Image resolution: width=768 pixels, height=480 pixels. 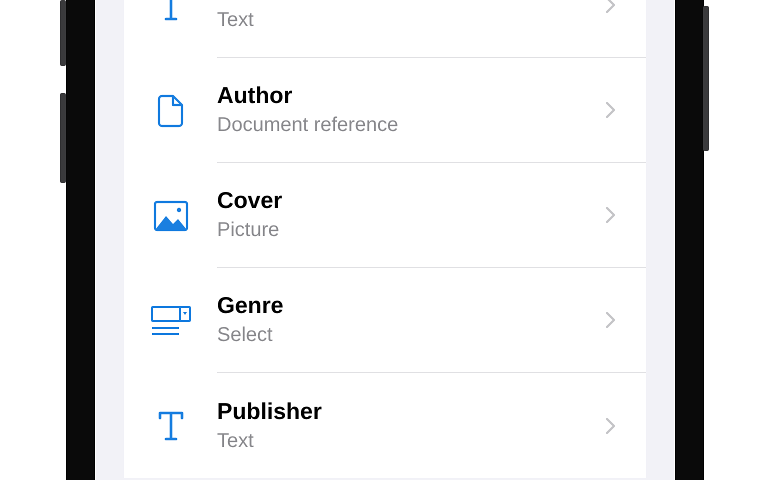 What do you see at coordinates (255, 95) in the screenshot?
I see `field-title: Author` at bounding box center [255, 95].